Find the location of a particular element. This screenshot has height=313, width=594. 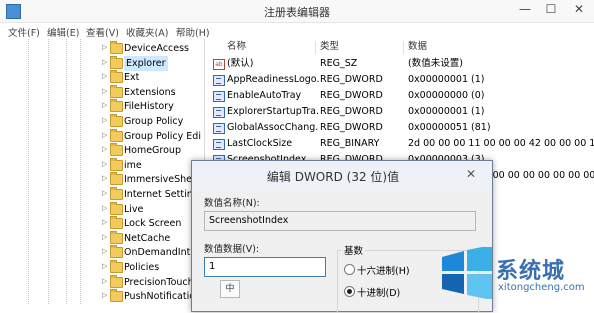

radio-decimal is located at coordinates (349, 291).